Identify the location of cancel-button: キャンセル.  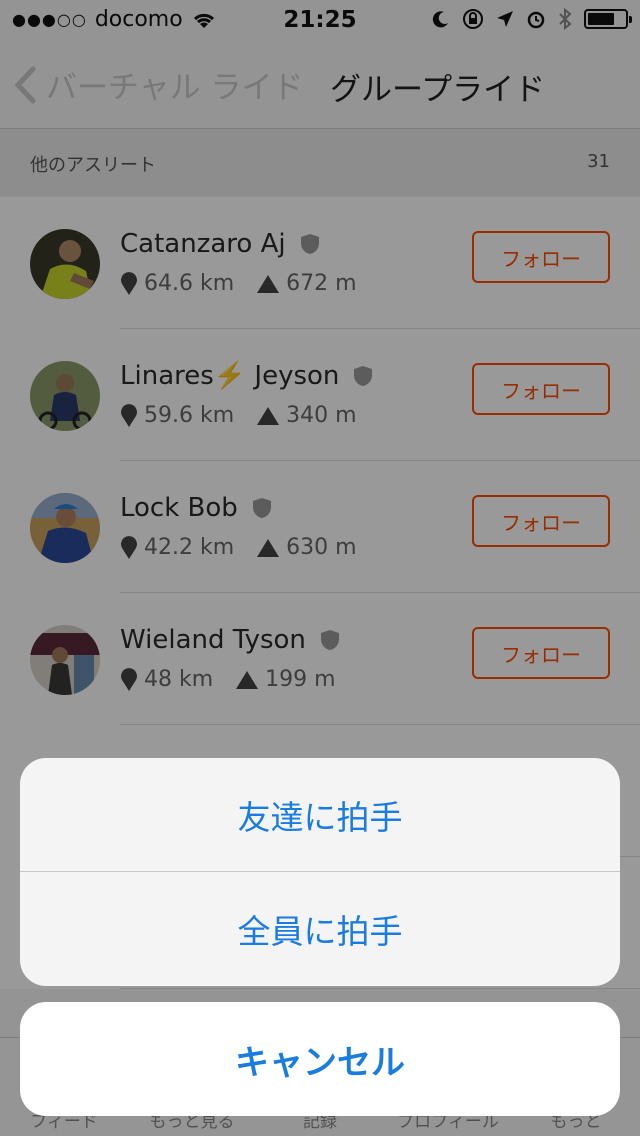
(320, 1059).